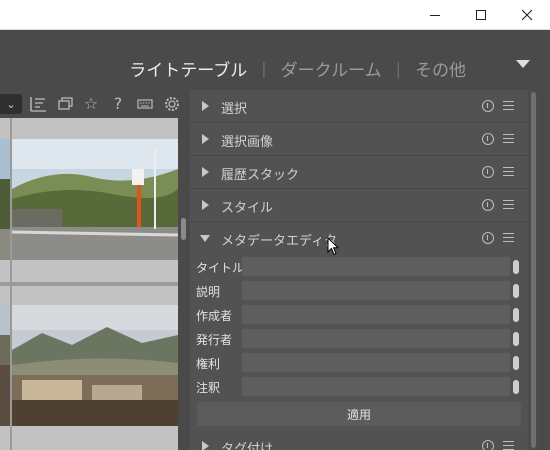 This screenshot has height=450, width=550. I want to click on close-icon, so click(527, 15).